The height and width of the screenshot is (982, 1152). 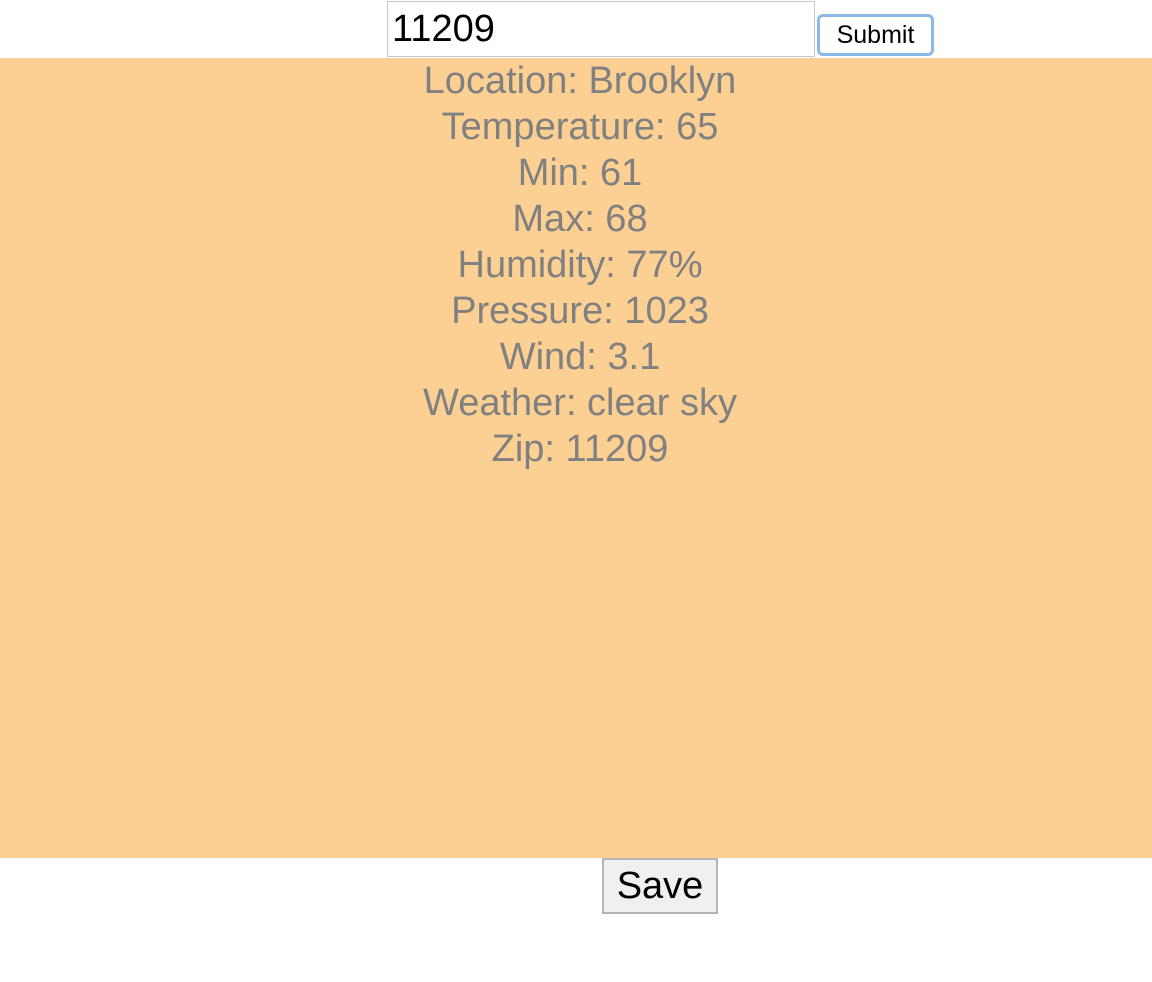 What do you see at coordinates (580, 449) in the screenshot?
I see `zip-text: Zip: 11209` at bounding box center [580, 449].